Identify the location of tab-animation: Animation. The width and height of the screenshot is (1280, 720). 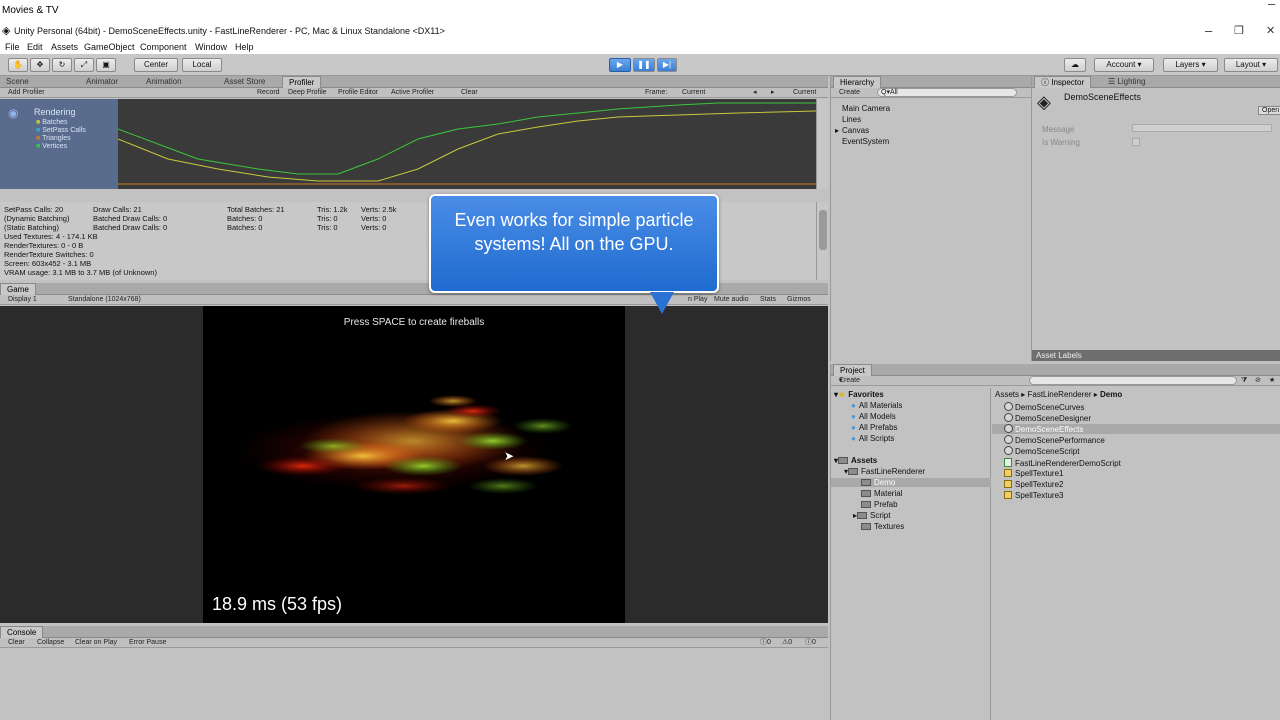
(164, 82).